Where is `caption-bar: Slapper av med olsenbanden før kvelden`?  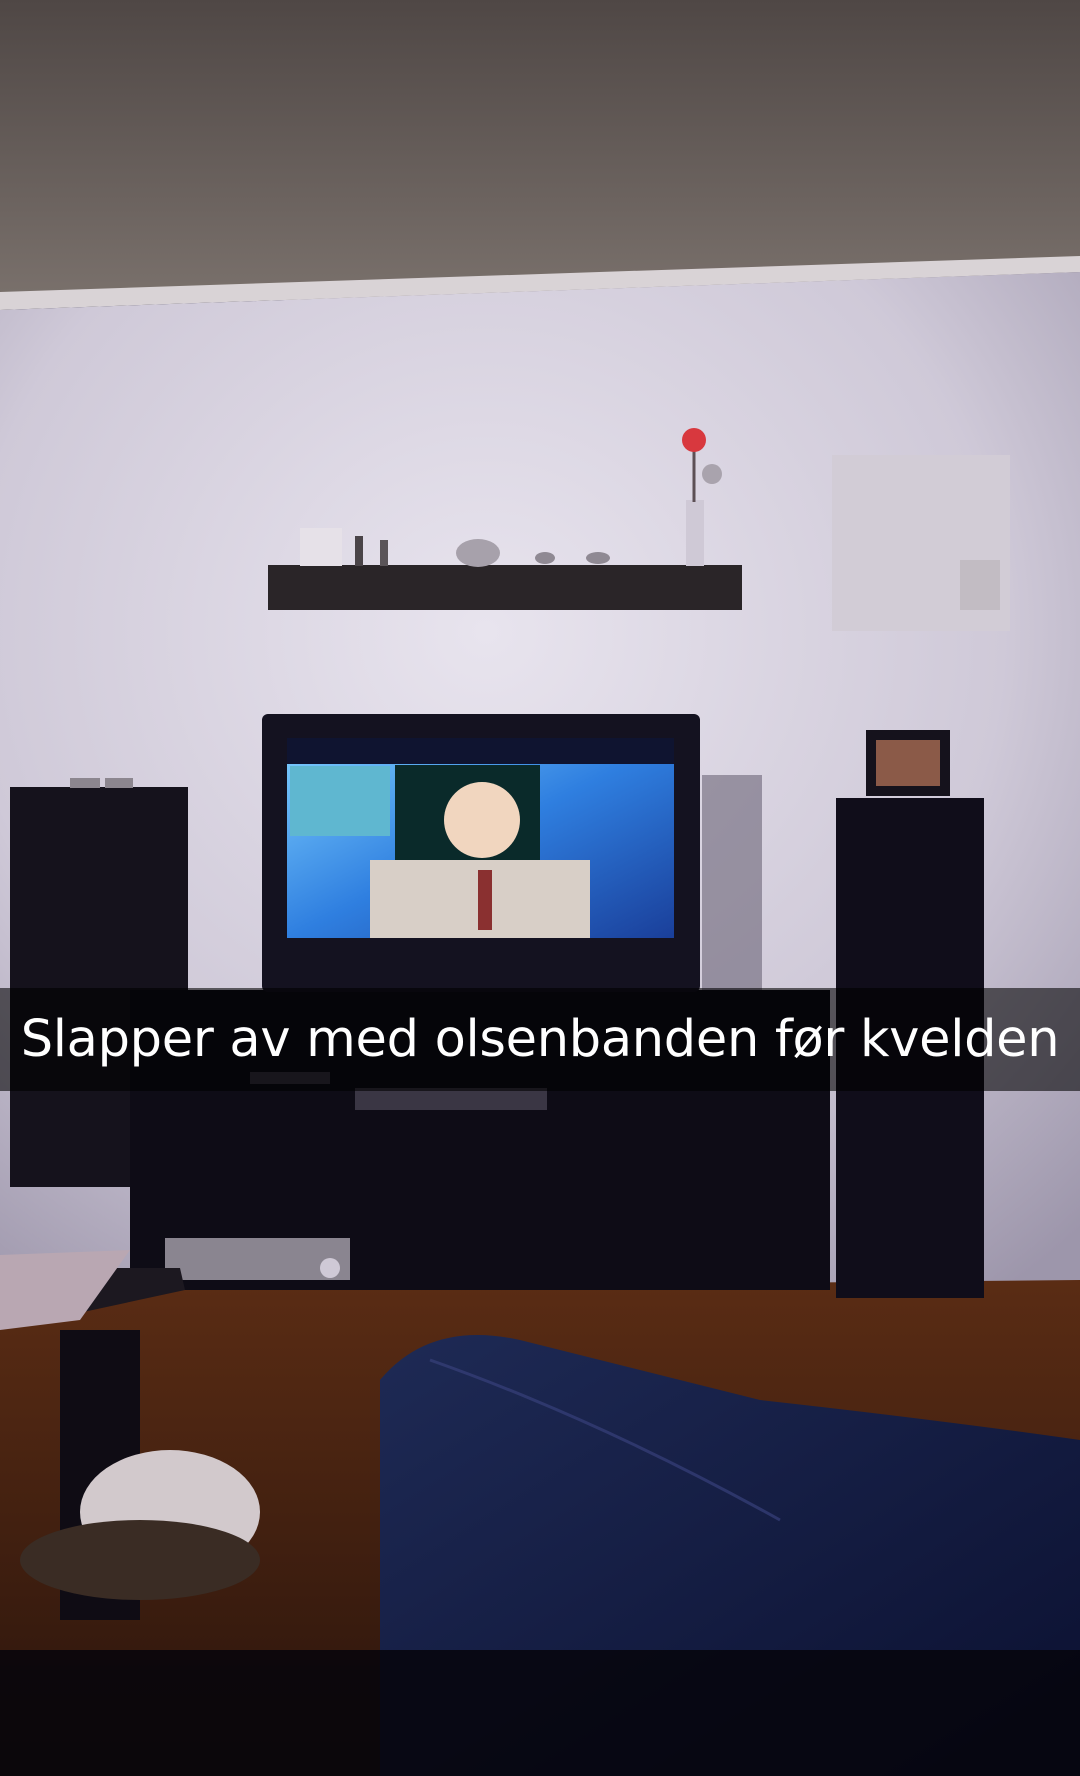 caption-bar: Slapper av med olsenbanden før kvelden is located at coordinates (540, 1039).